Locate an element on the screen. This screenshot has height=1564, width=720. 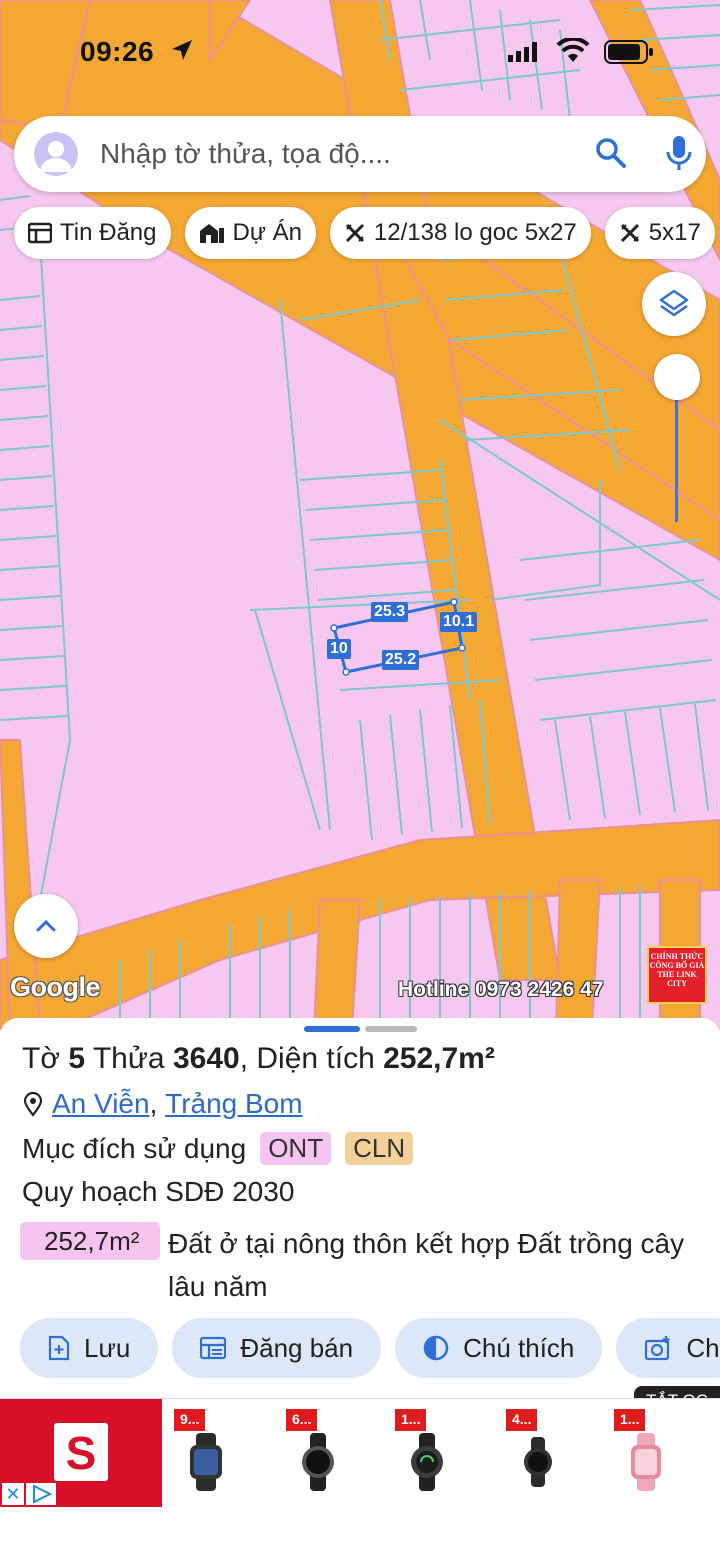
plan-heading: Quy hoạch SDĐ 2030 is located at coordinates (158, 1191).